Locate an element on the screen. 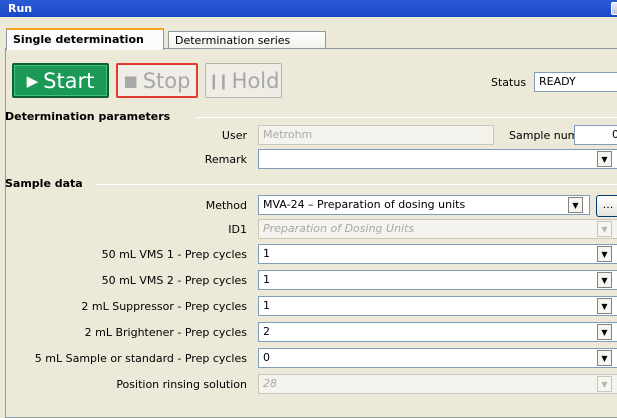 The image size is (617, 418). prep-cycles-field: 0 is located at coordinates (437, 358).